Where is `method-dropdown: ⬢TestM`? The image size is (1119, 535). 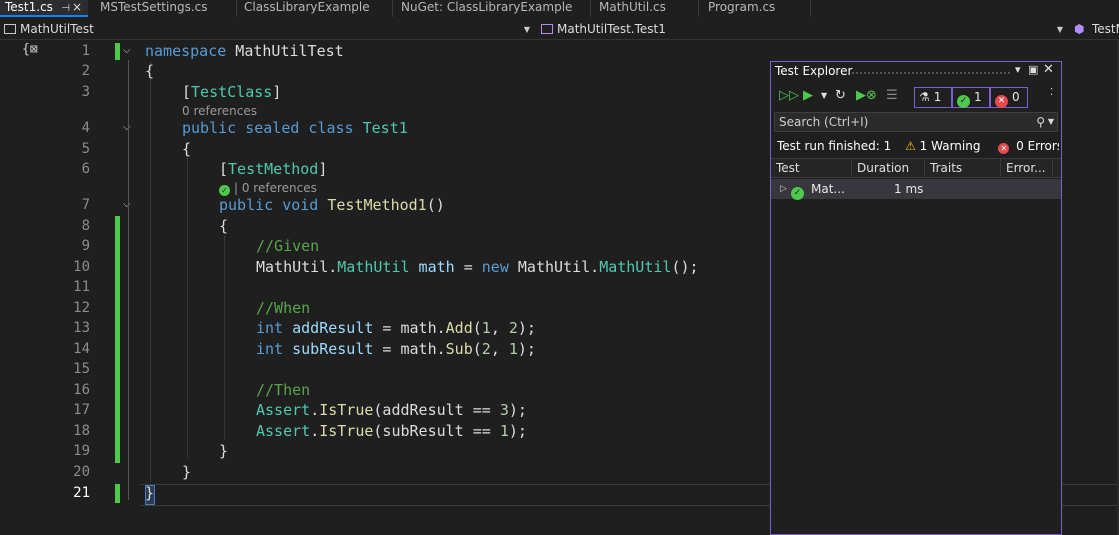
method-dropdown: ⬢TestM is located at coordinates (1094, 29).